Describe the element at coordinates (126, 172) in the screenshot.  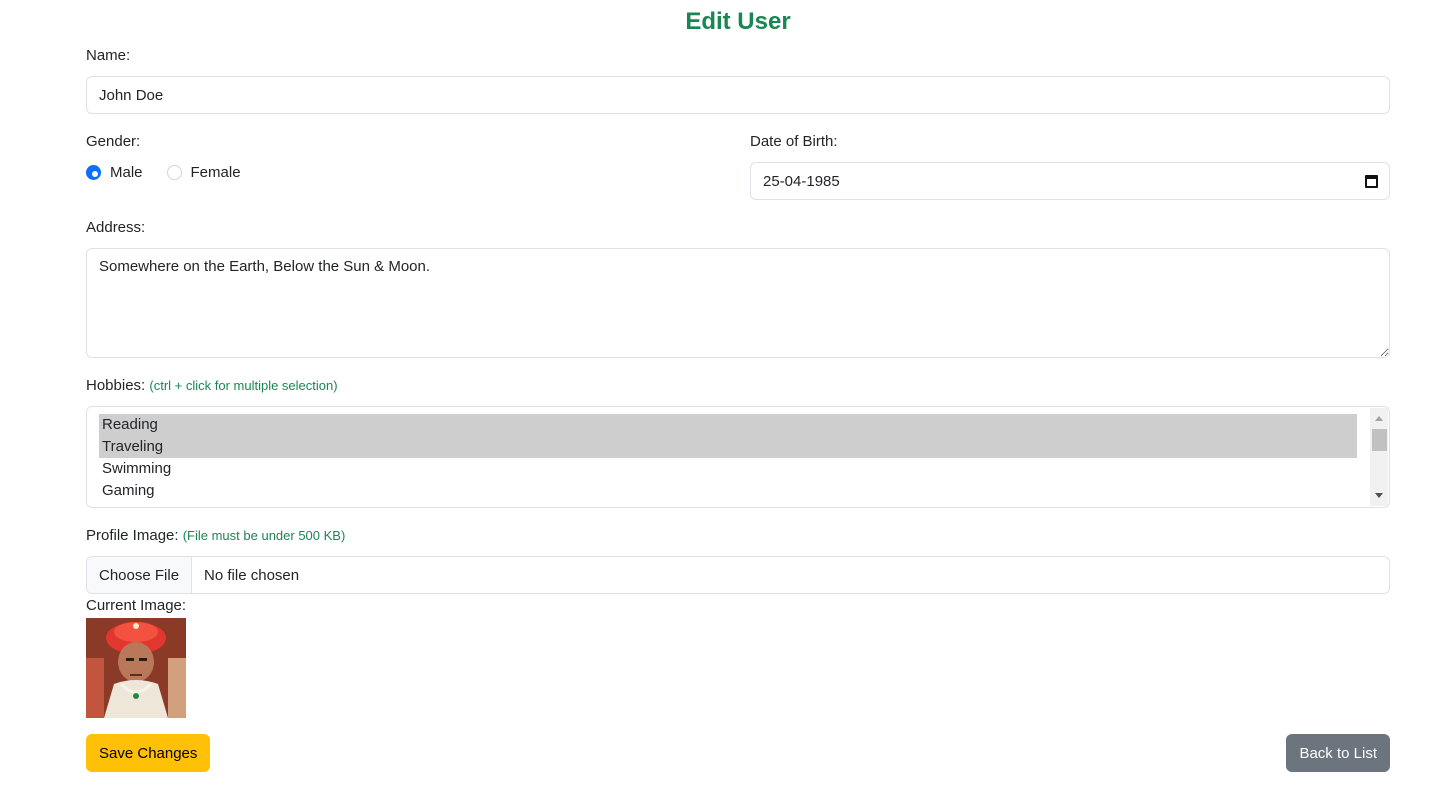
I see `gender-male-label: Male` at that location.